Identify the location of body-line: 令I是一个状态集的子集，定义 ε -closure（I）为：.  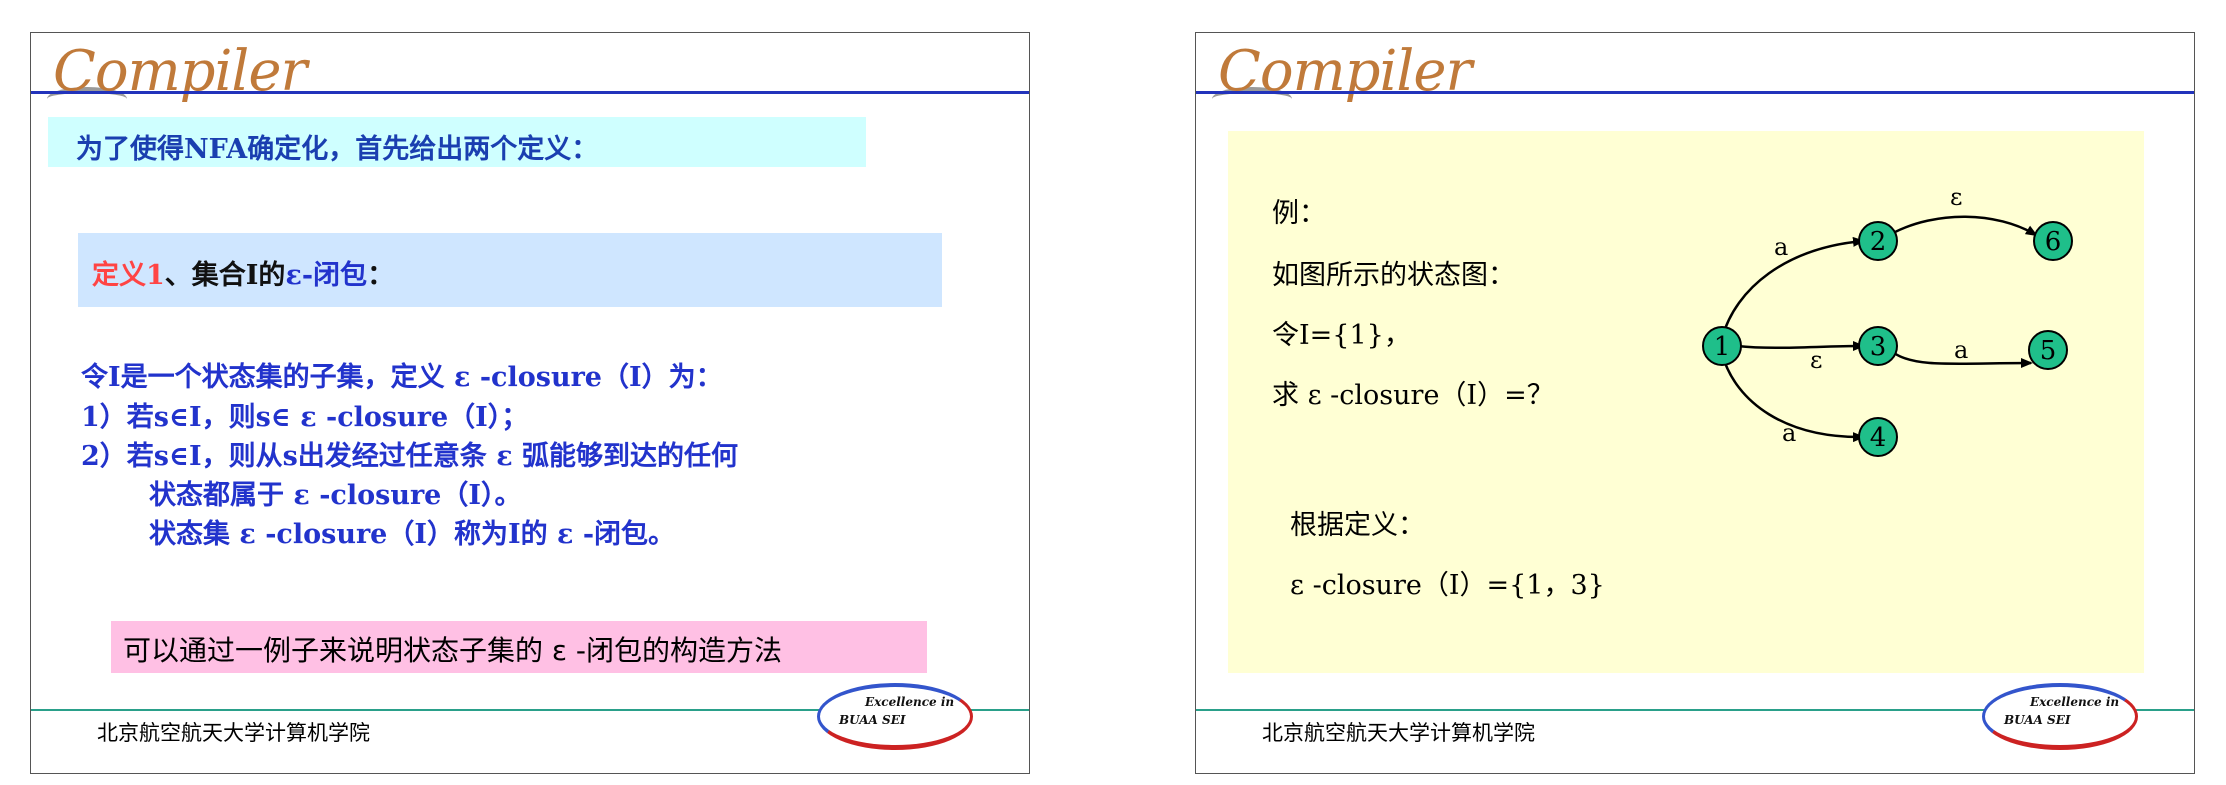
(402, 377).